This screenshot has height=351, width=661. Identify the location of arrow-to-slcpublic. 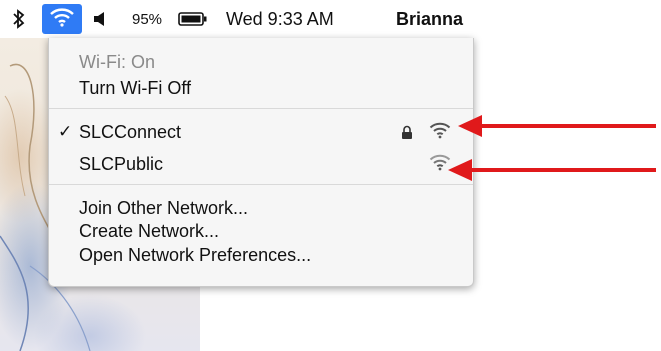
(552, 170).